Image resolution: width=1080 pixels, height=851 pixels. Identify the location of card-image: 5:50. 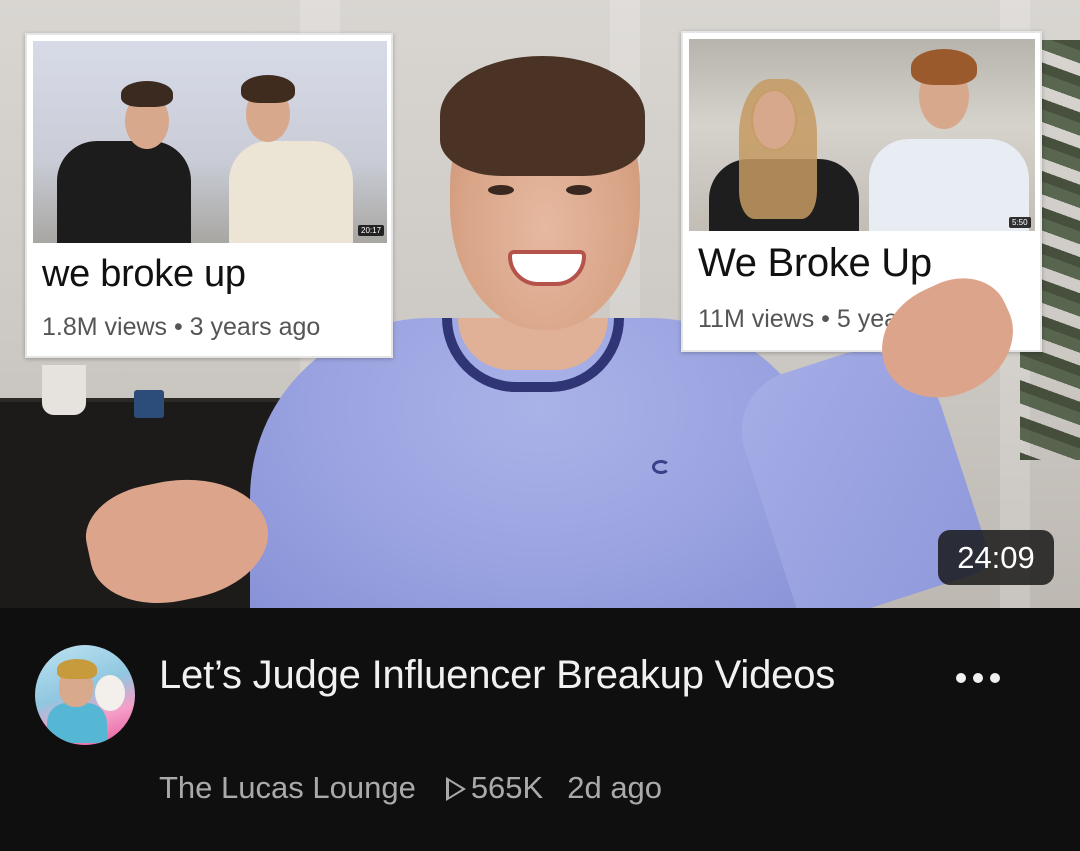
(862, 135).